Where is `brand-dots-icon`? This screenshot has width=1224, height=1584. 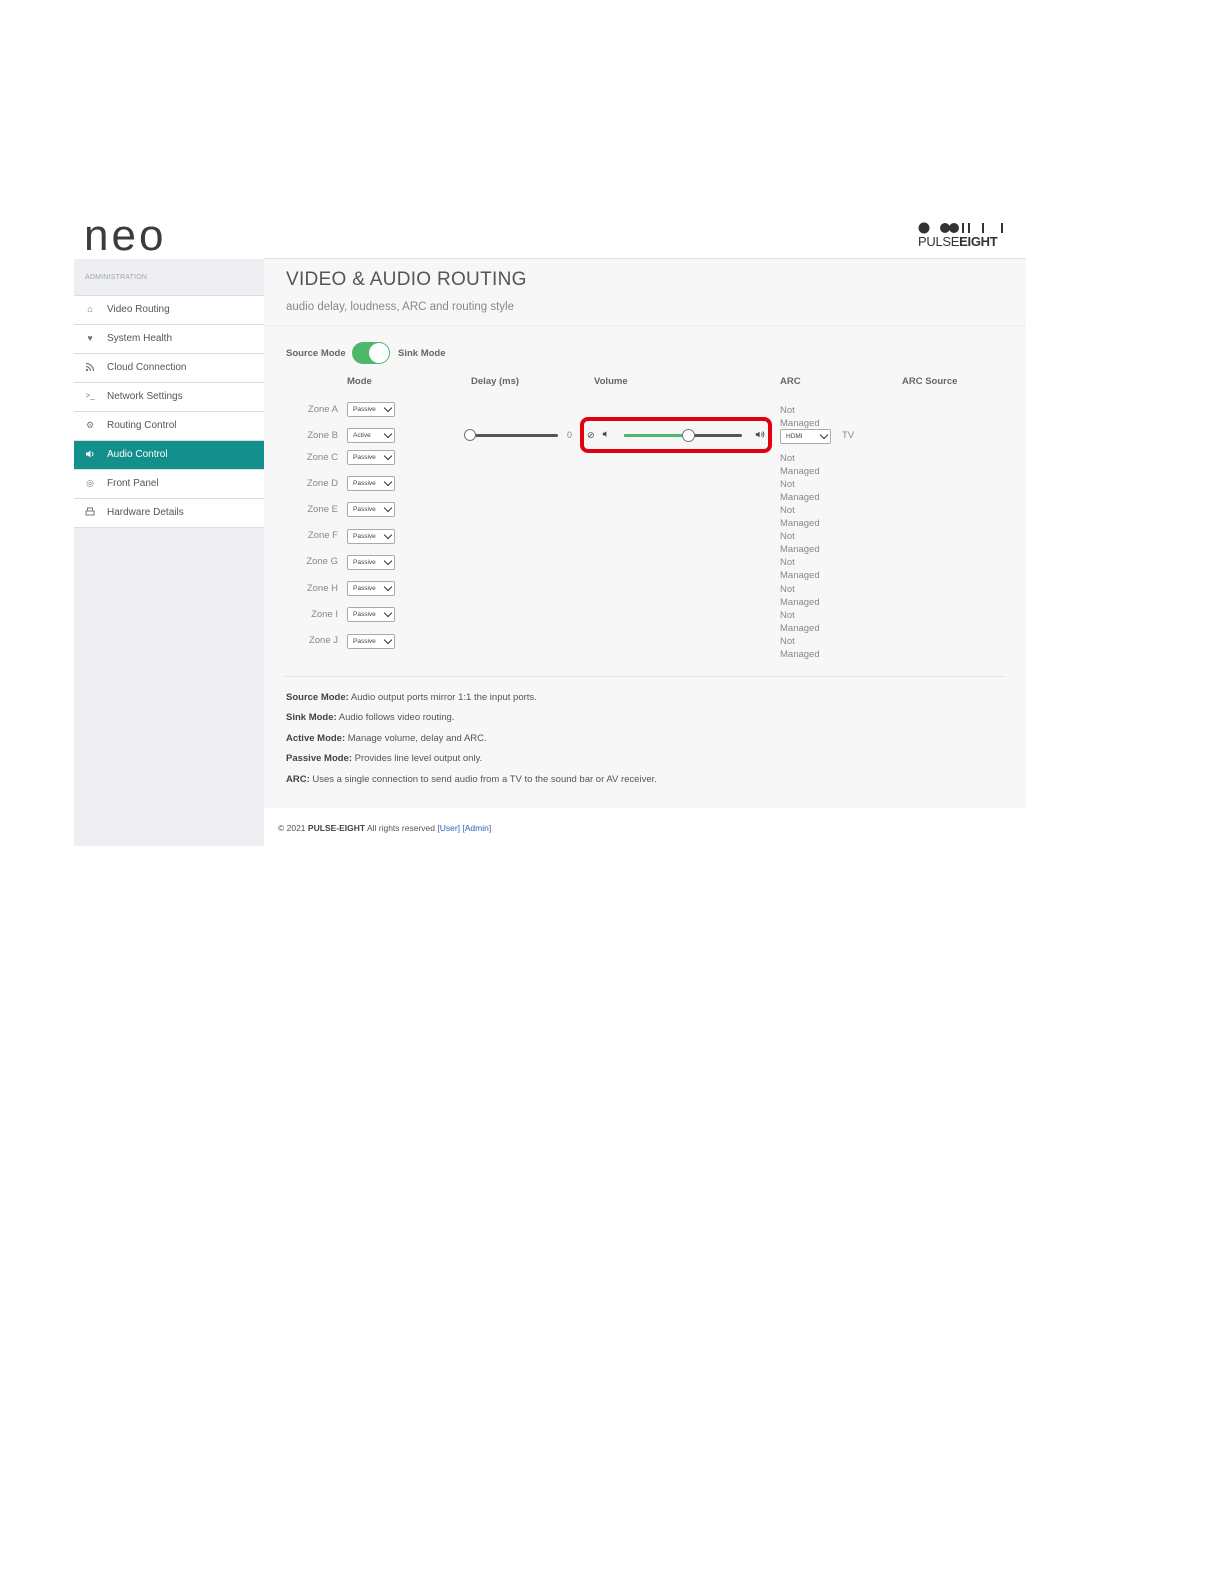 brand-dots-icon is located at coordinates (960, 228).